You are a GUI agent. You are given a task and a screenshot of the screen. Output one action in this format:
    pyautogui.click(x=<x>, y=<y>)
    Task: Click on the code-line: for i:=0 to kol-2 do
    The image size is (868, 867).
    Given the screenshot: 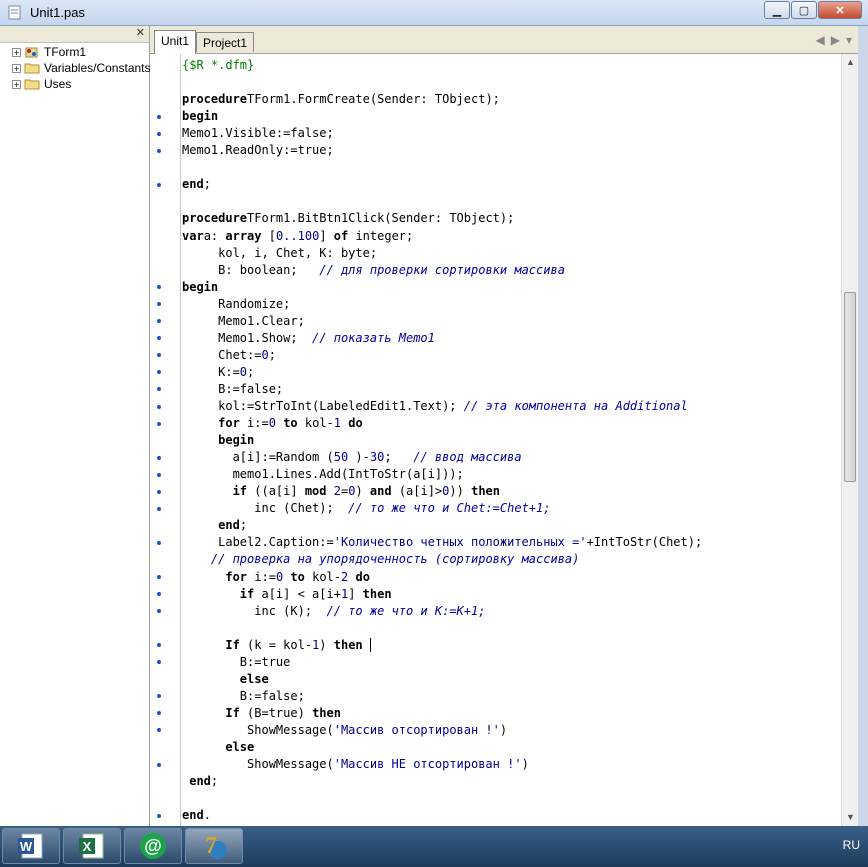 What is the action you would take?
    pyautogui.click(x=276, y=577)
    